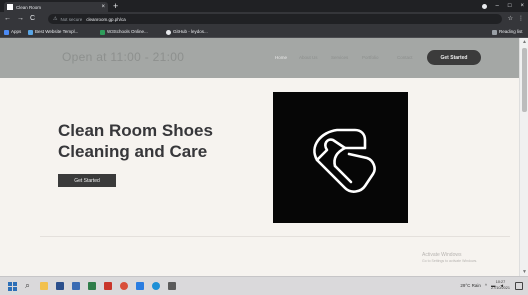  What do you see at coordinates (450, 261) in the screenshot?
I see `watermark-subtitle: Go to Settings to activate Windows.` at bounding box center [450, 261].